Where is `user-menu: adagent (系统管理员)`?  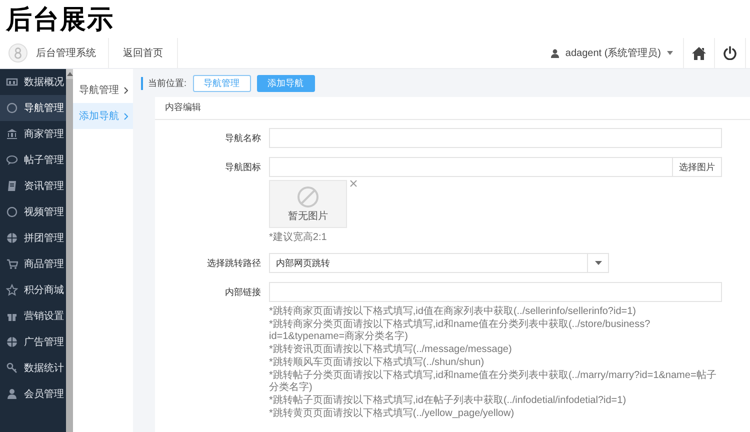
user-menu: adagent (系统管理员) is located at coordinates (617, 53).